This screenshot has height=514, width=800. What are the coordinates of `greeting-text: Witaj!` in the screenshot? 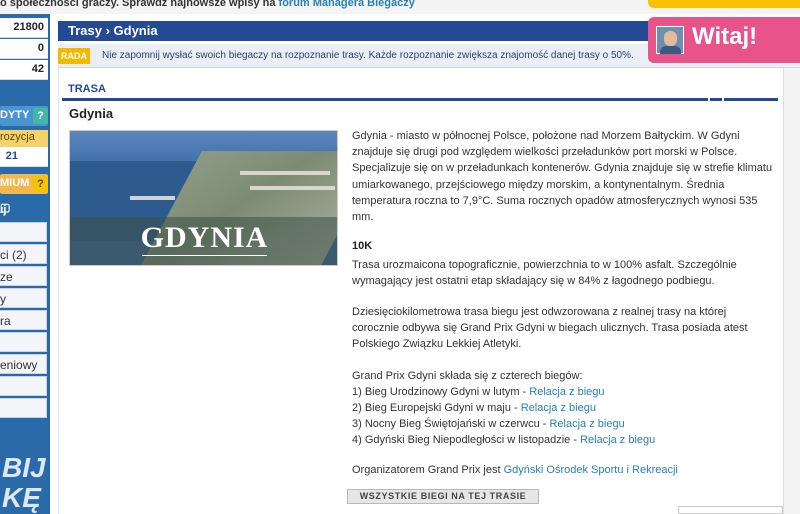 It's located at (725, 36).